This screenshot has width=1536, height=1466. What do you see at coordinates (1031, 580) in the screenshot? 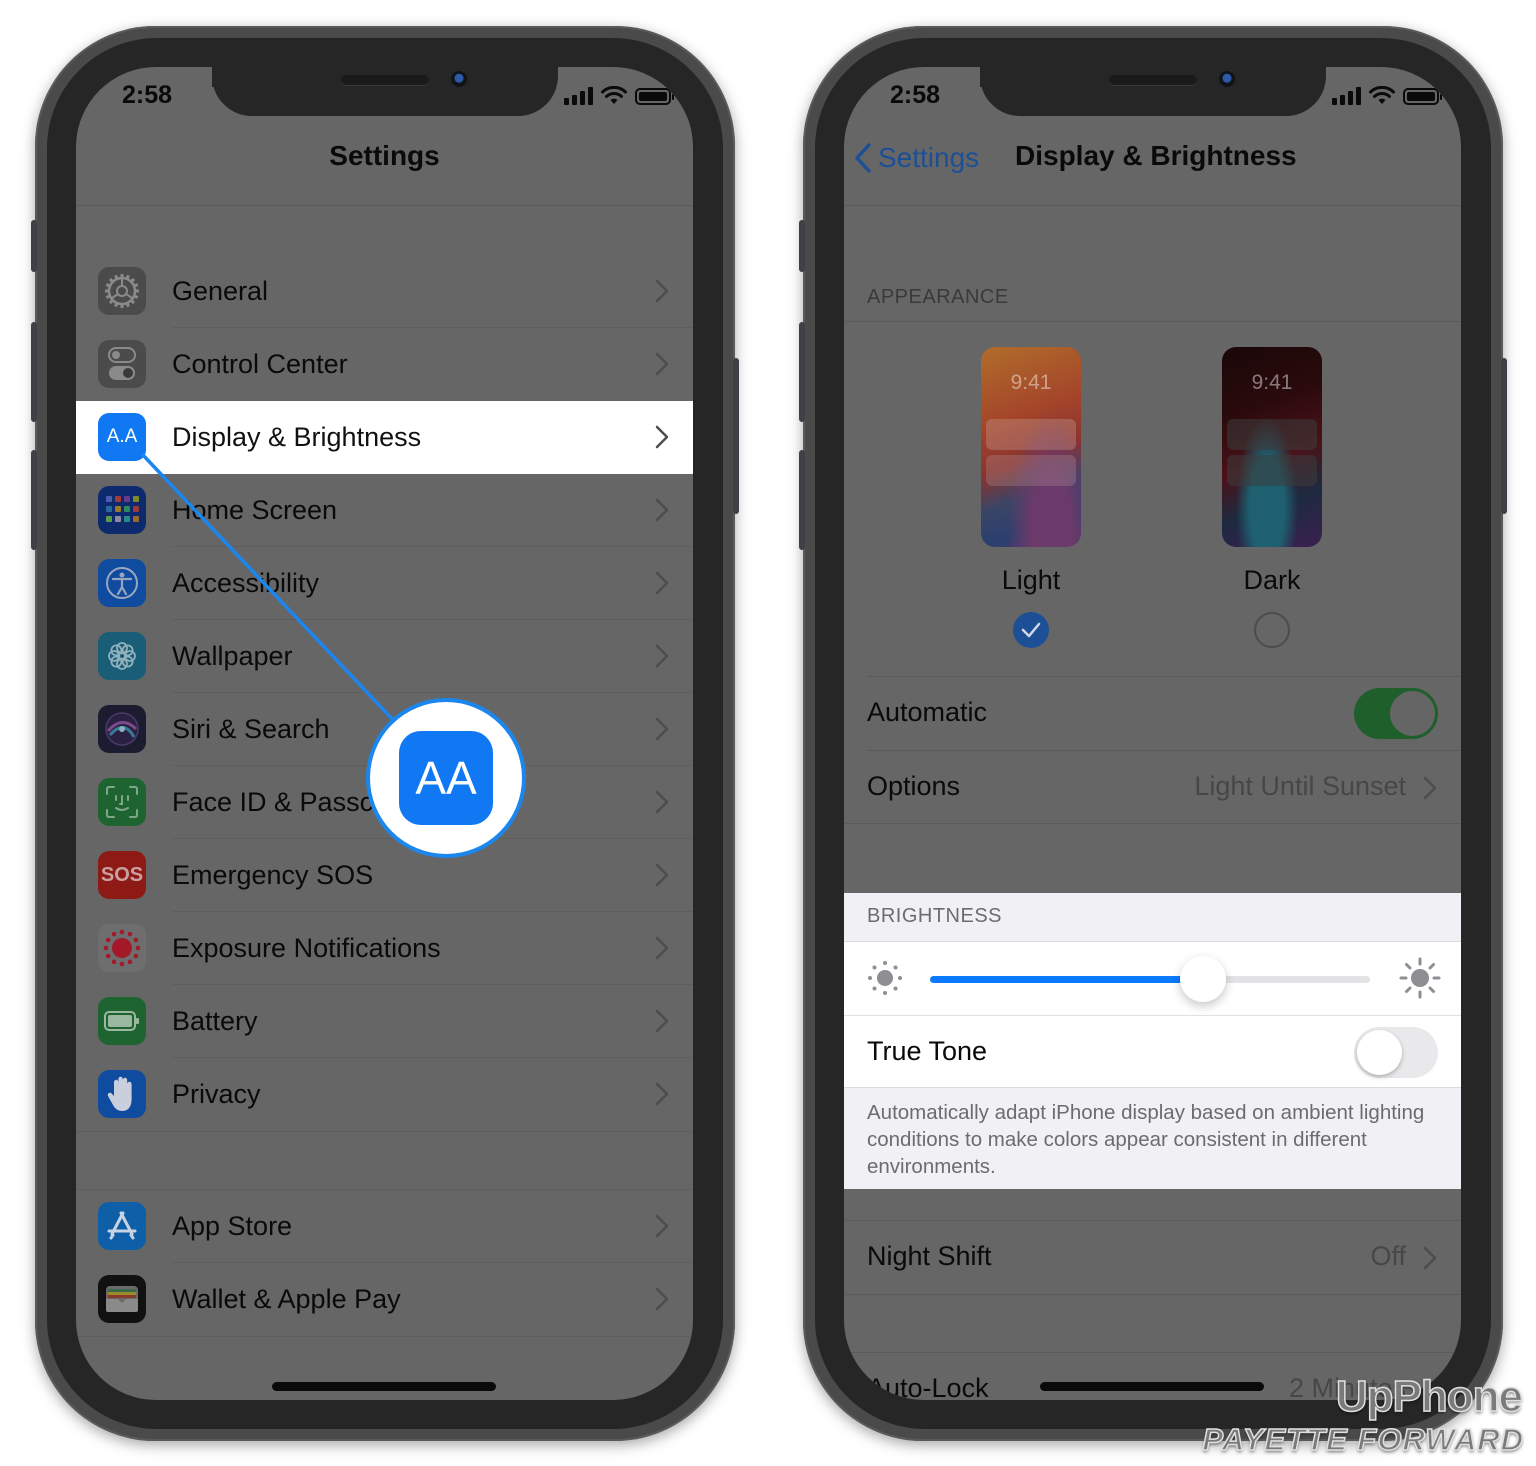
I see `light-mode-label: Light` at bounding box center [1031, 580].